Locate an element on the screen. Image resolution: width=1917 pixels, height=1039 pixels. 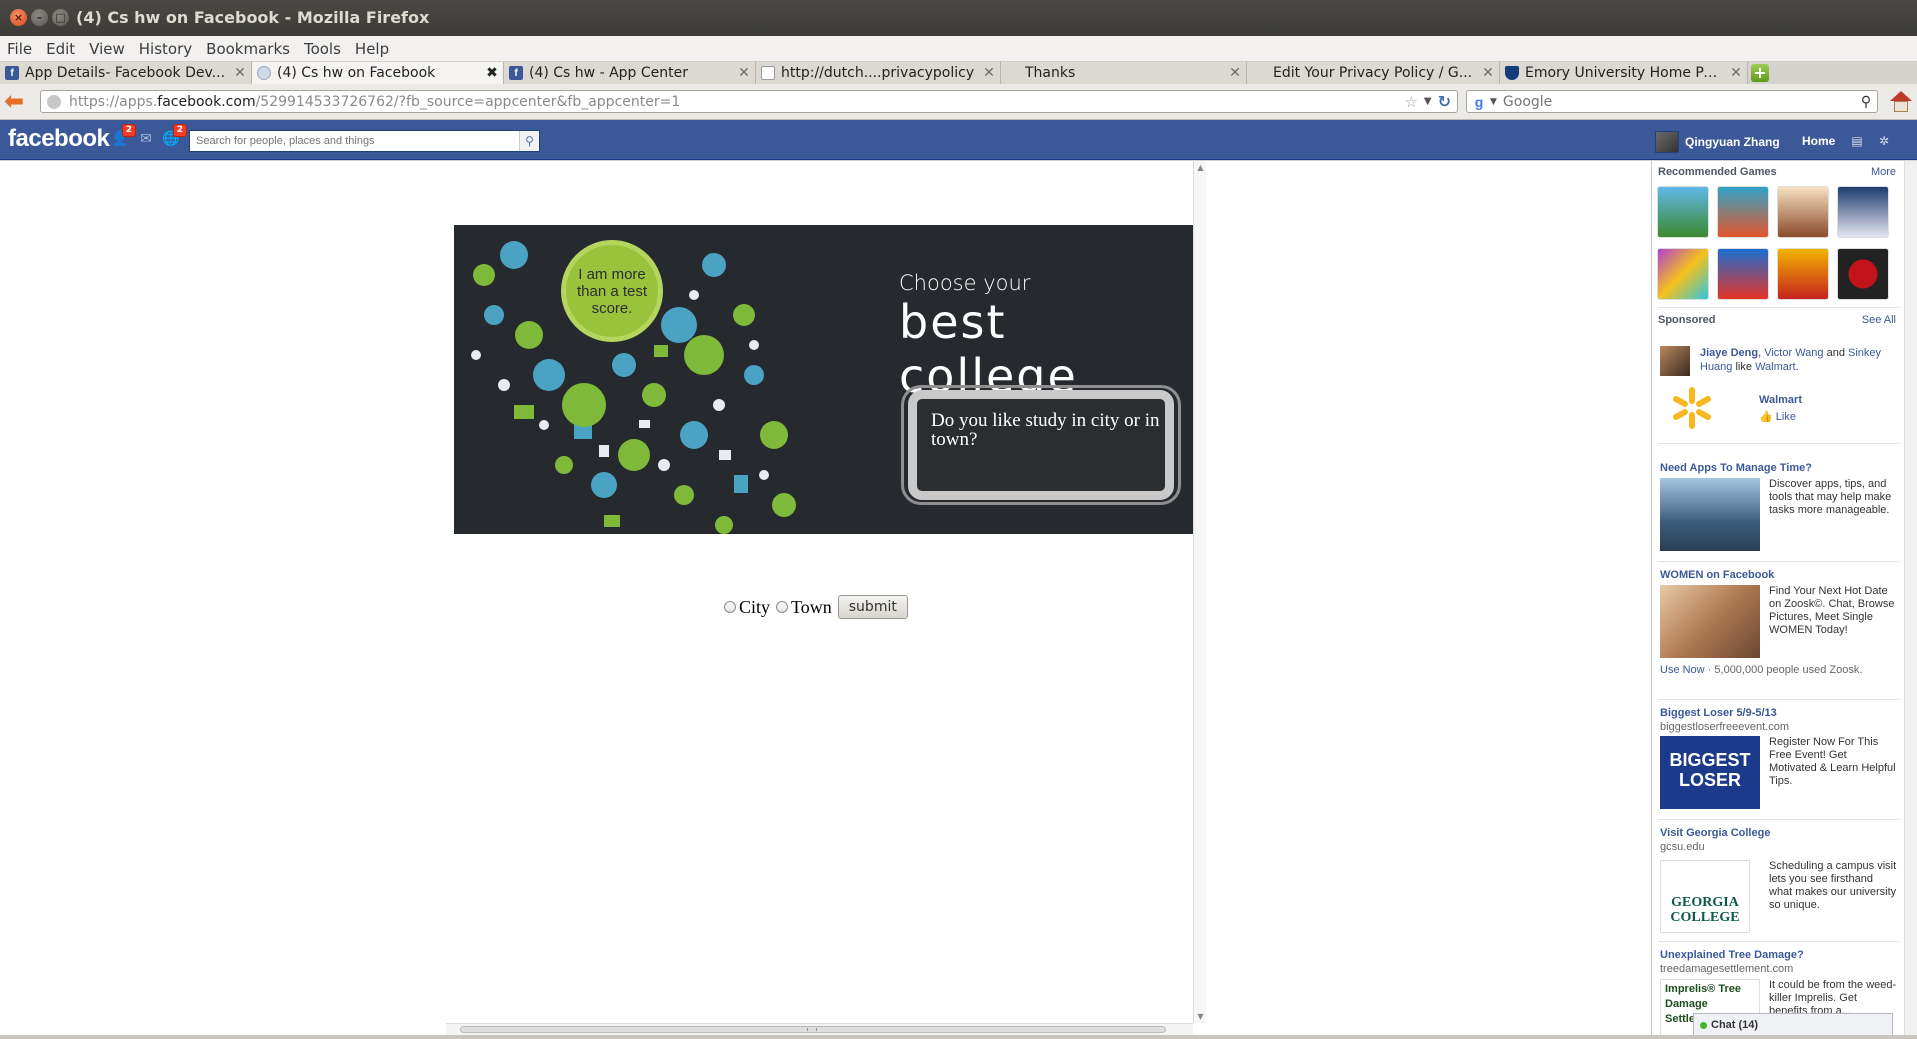
menu-history: History is located at coordinates (165, 49).